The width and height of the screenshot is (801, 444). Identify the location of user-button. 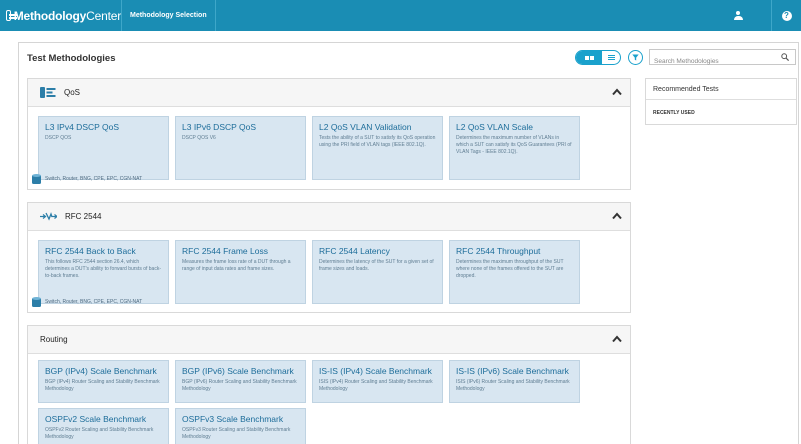
(738, 15).